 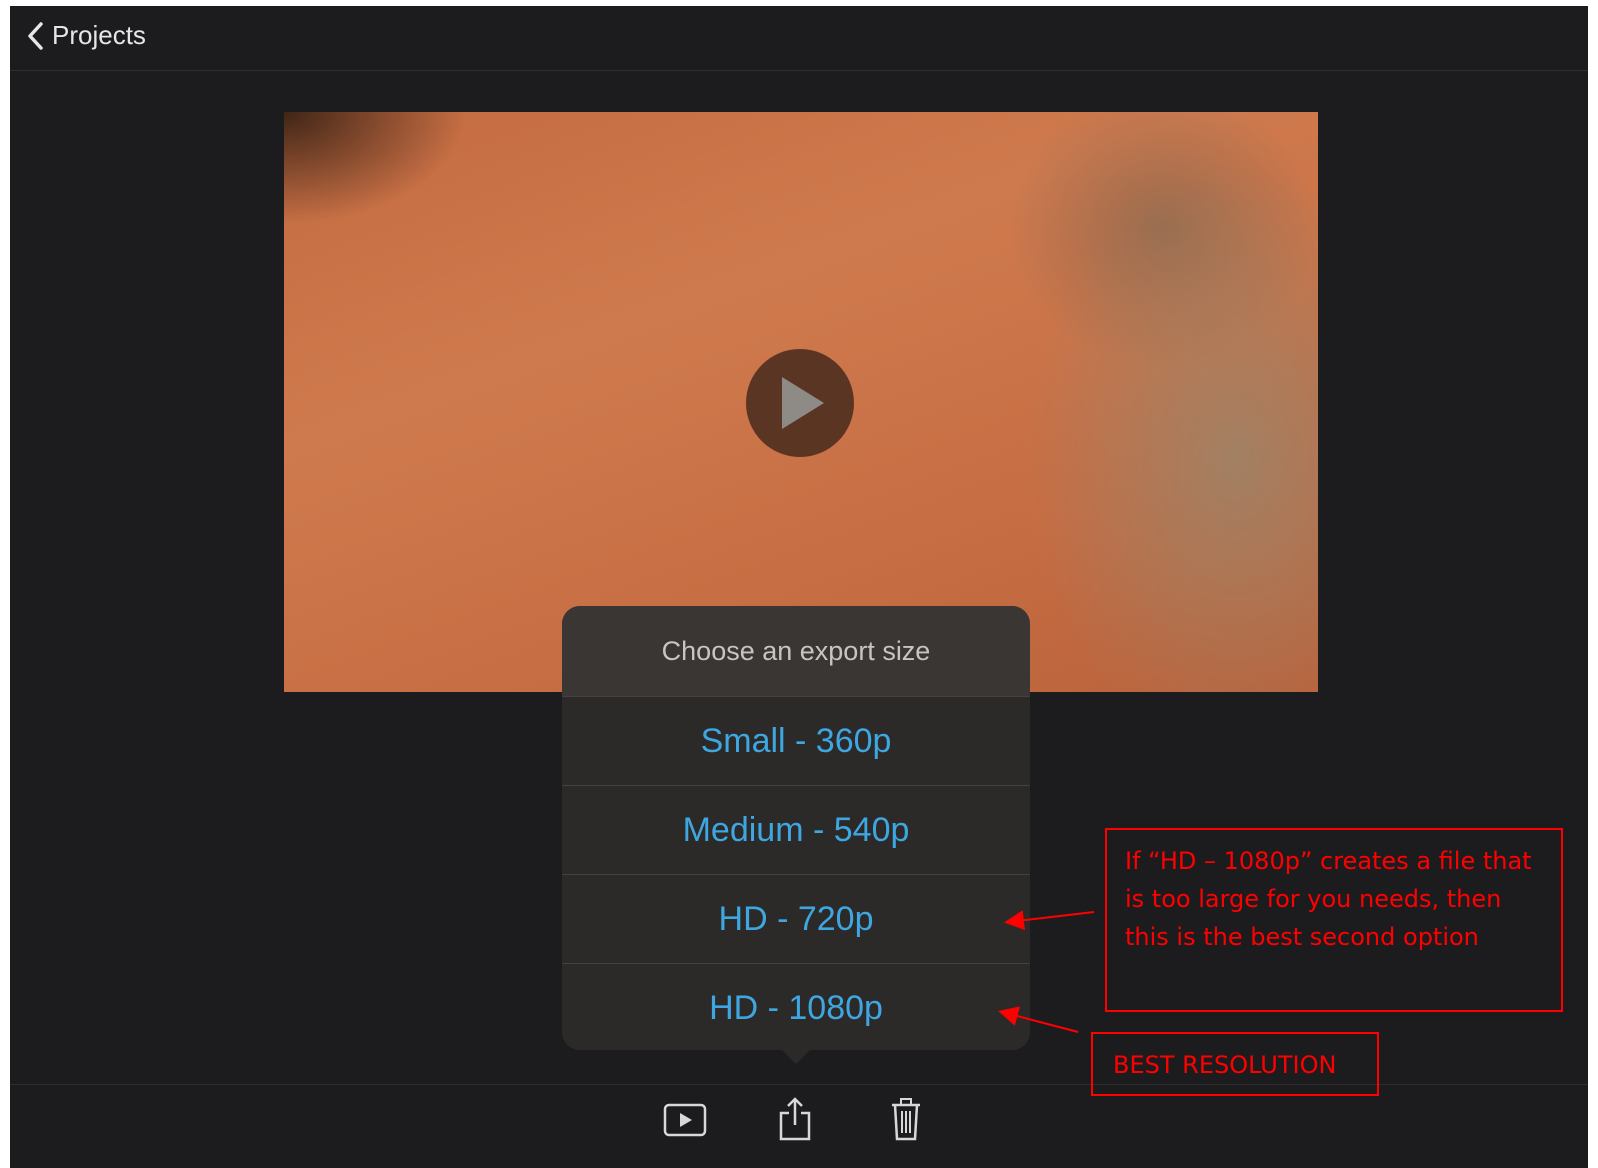 I want to click on annotation-best-resolution: BEST RESOLUTION, so click(x=1235, y=1064).